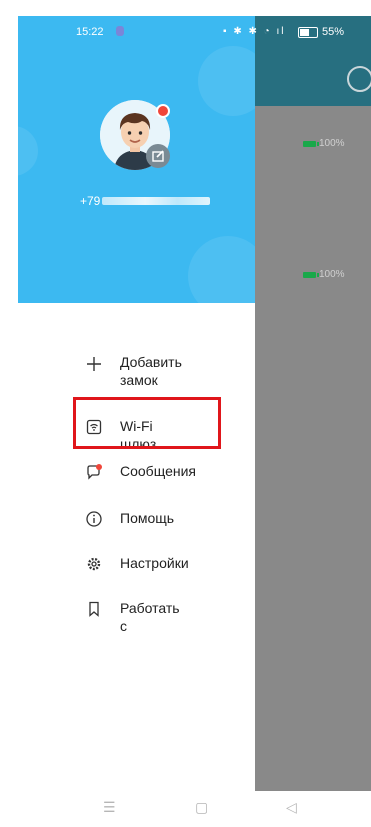 Image resolution: width=371 pixels, height=827 pixels. I want to click on menu-item-add-lock: Добавить замок, so click(133, 371).